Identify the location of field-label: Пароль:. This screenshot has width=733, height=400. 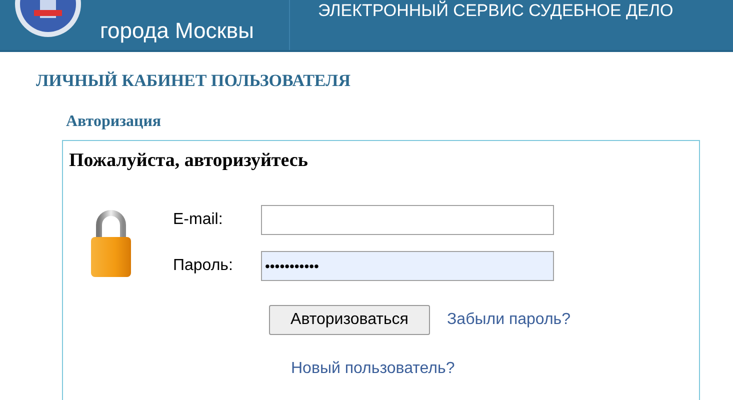
(203, 266).